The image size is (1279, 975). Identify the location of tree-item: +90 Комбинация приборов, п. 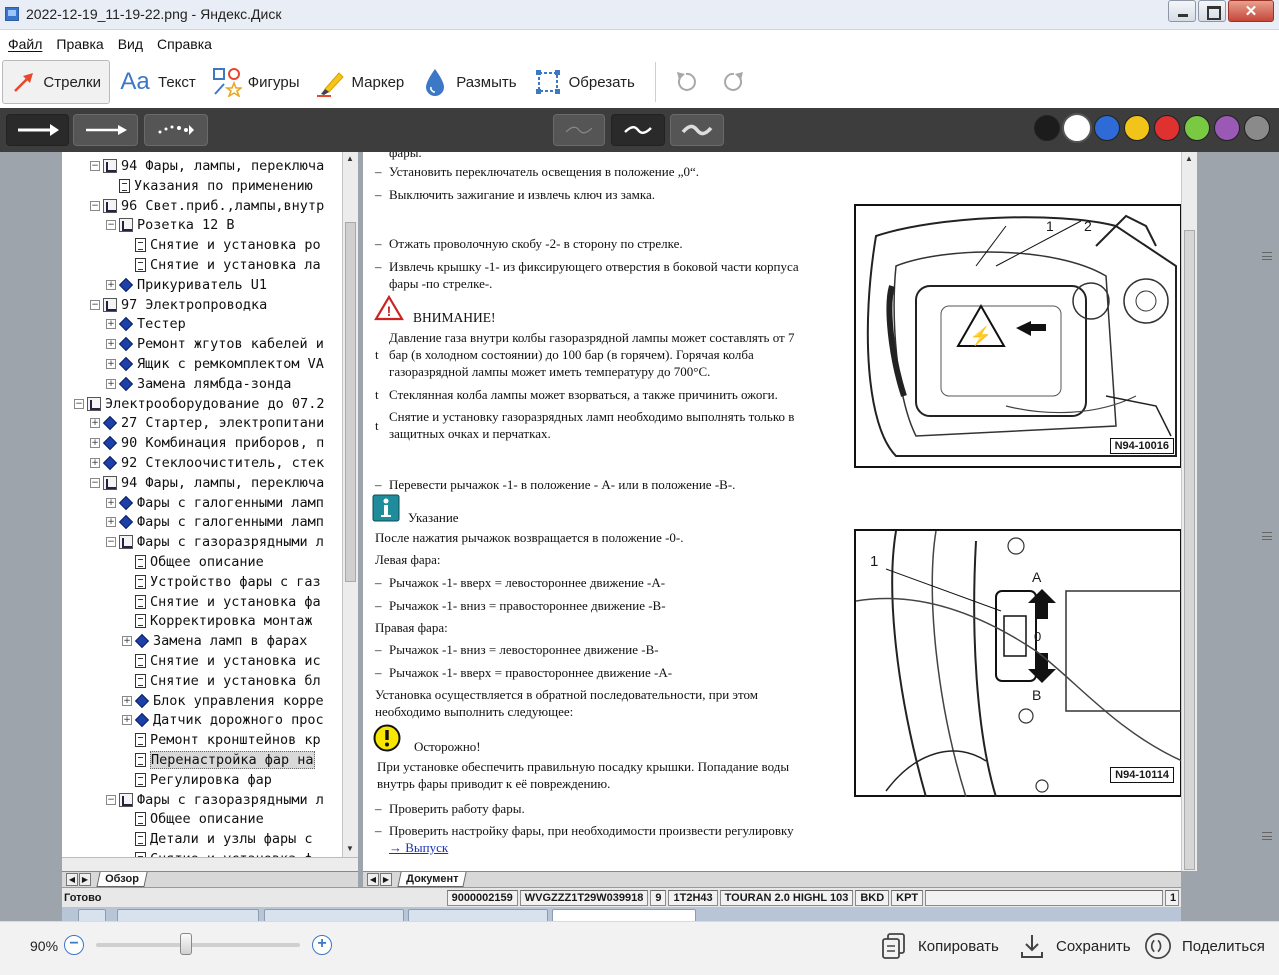
(207, 443).